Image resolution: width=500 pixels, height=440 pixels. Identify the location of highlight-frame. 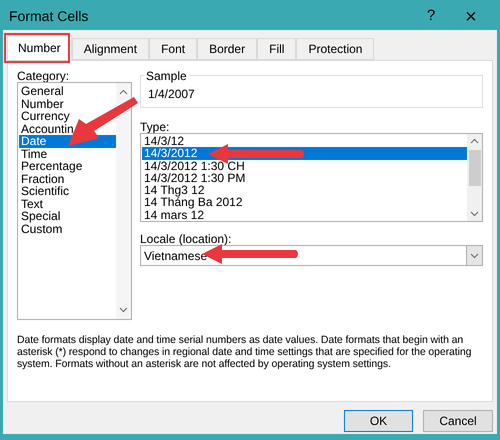
(37, 48).